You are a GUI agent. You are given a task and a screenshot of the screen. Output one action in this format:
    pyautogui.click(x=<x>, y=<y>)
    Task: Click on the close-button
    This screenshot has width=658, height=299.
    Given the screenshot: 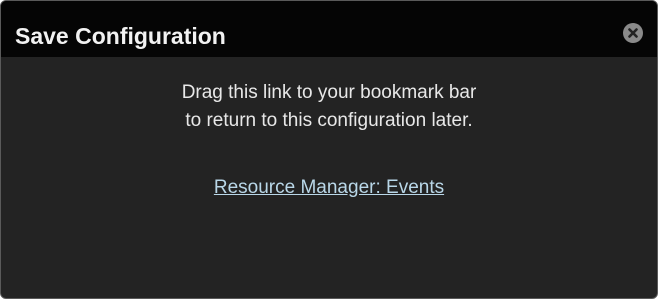 What is the action you would take?
    pyautogui.click(x=633, y=33)
    